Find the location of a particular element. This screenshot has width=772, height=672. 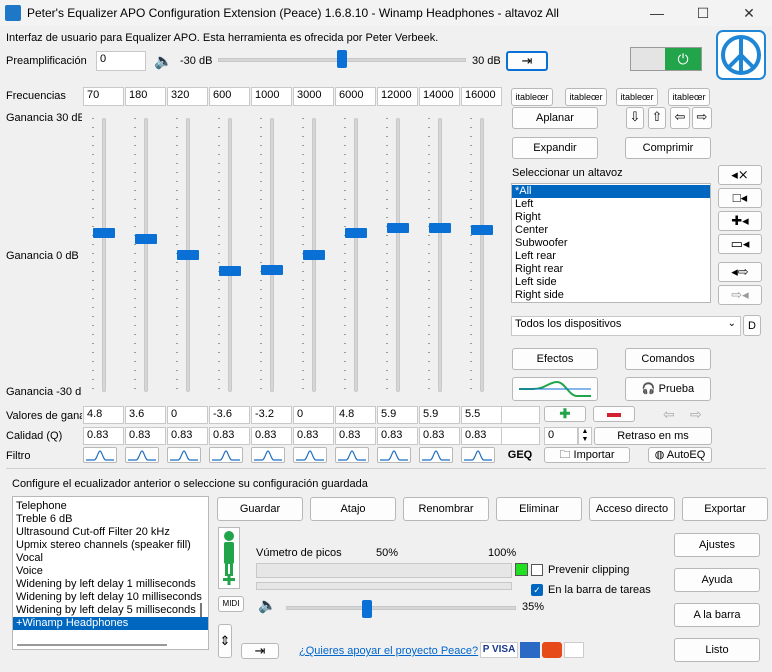

power-toggle: ⏻ is located at coordinates (666, 59).